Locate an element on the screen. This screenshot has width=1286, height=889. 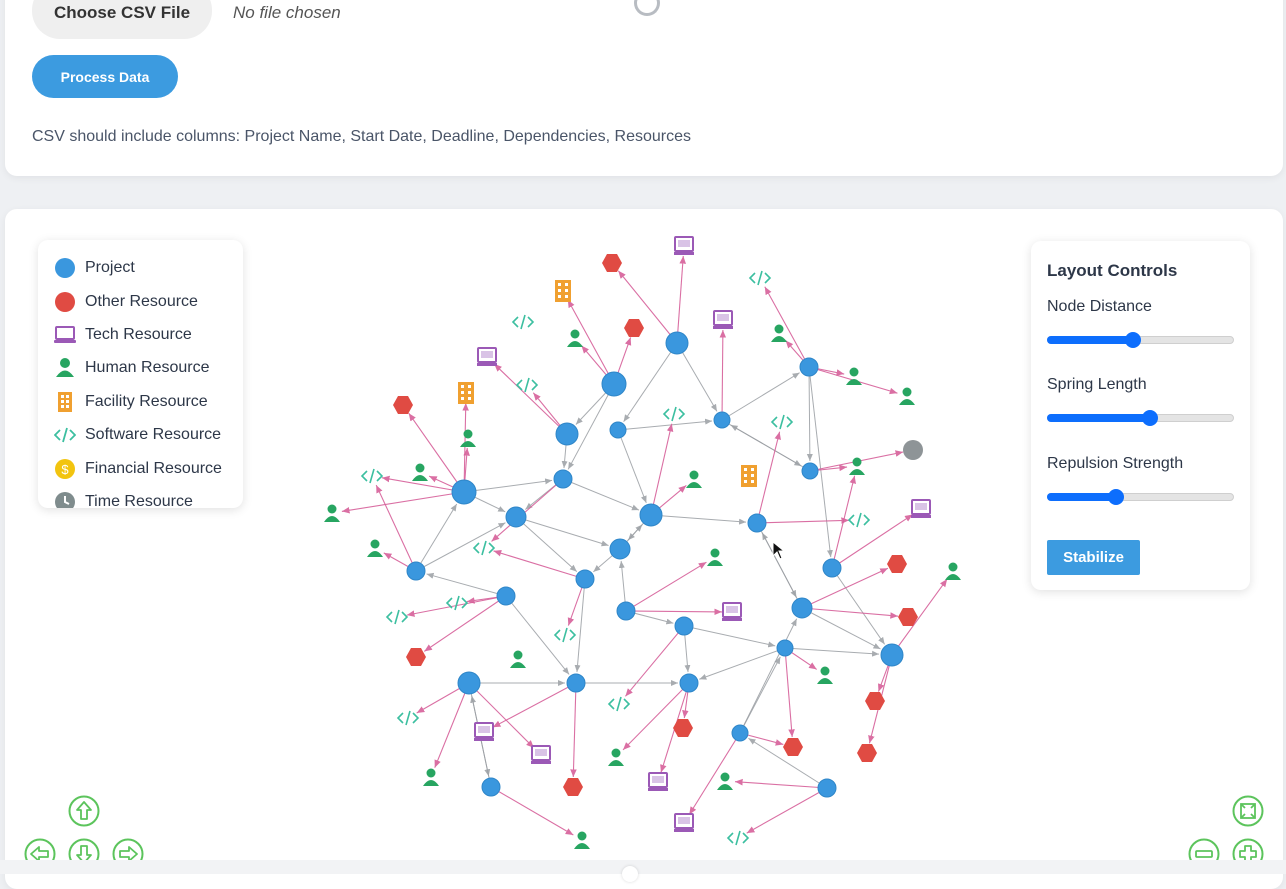
legend-item-facility-resource: Facility Resource is located at coordinates (131, 402).